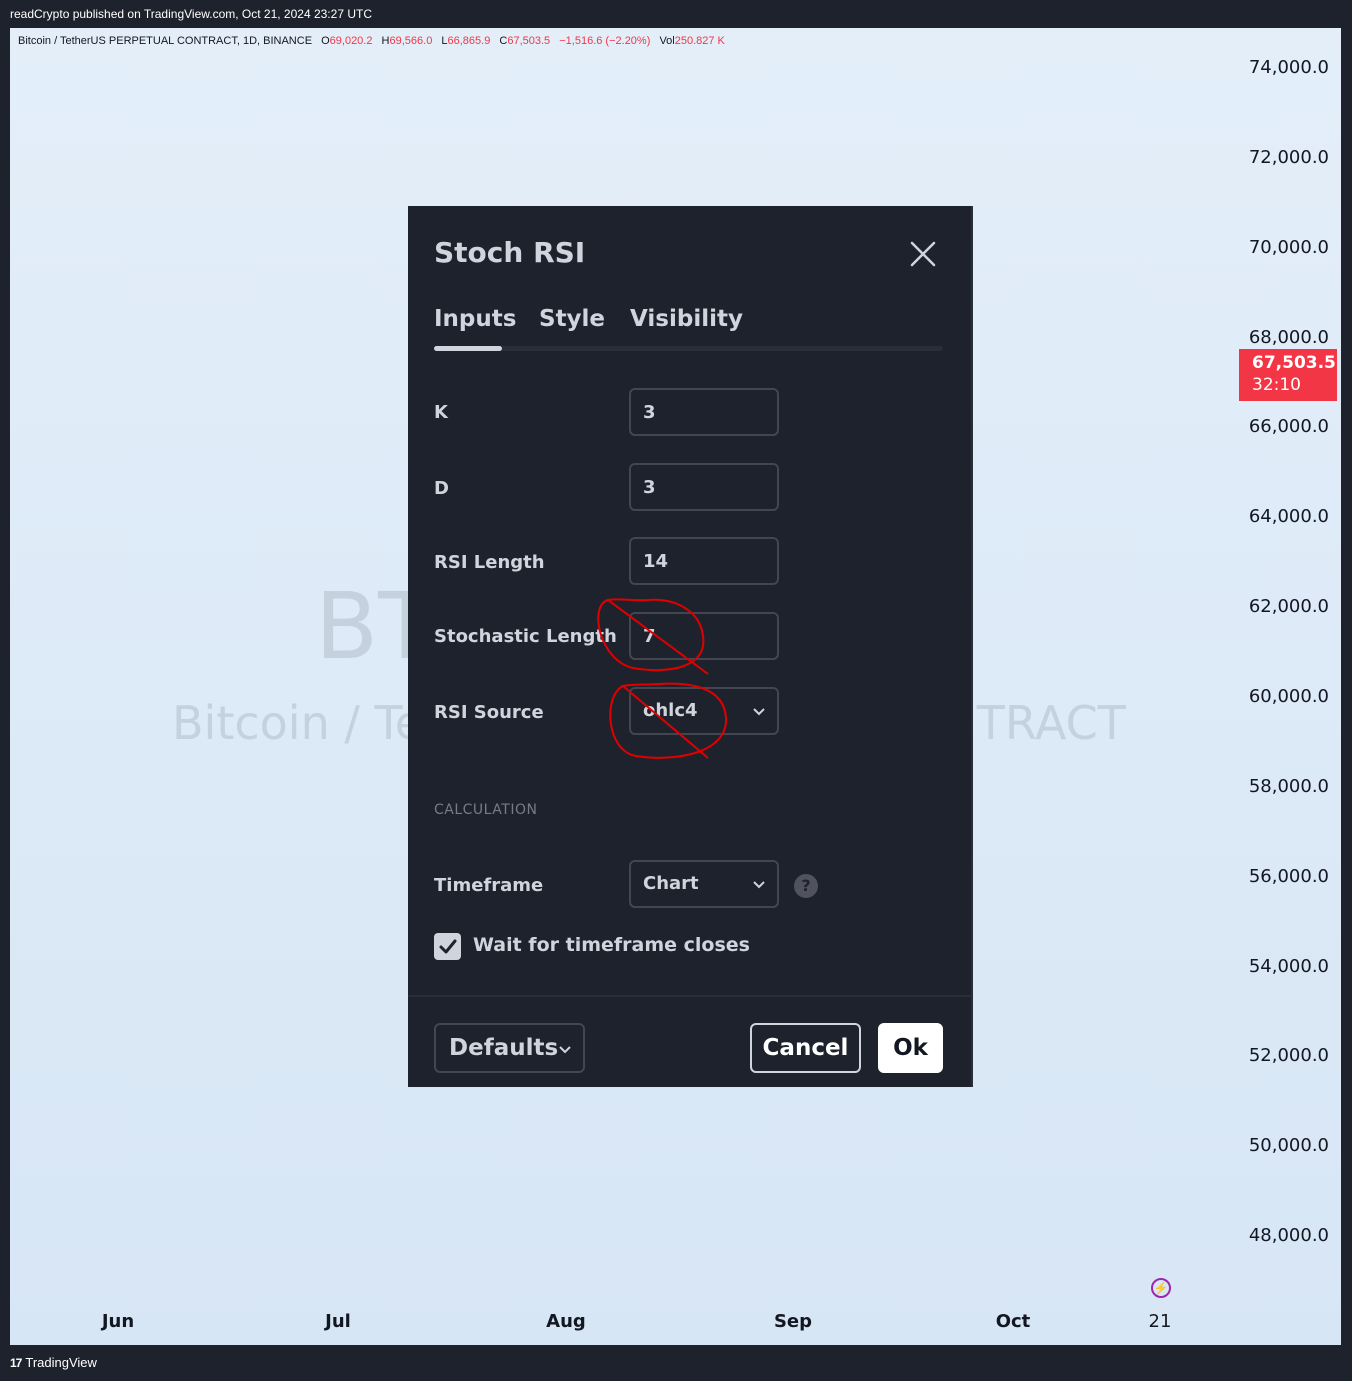  Describe the element at coordinates (670, 710) in the screenshot. I see `rsi-source-value: ohlc4` at that location.